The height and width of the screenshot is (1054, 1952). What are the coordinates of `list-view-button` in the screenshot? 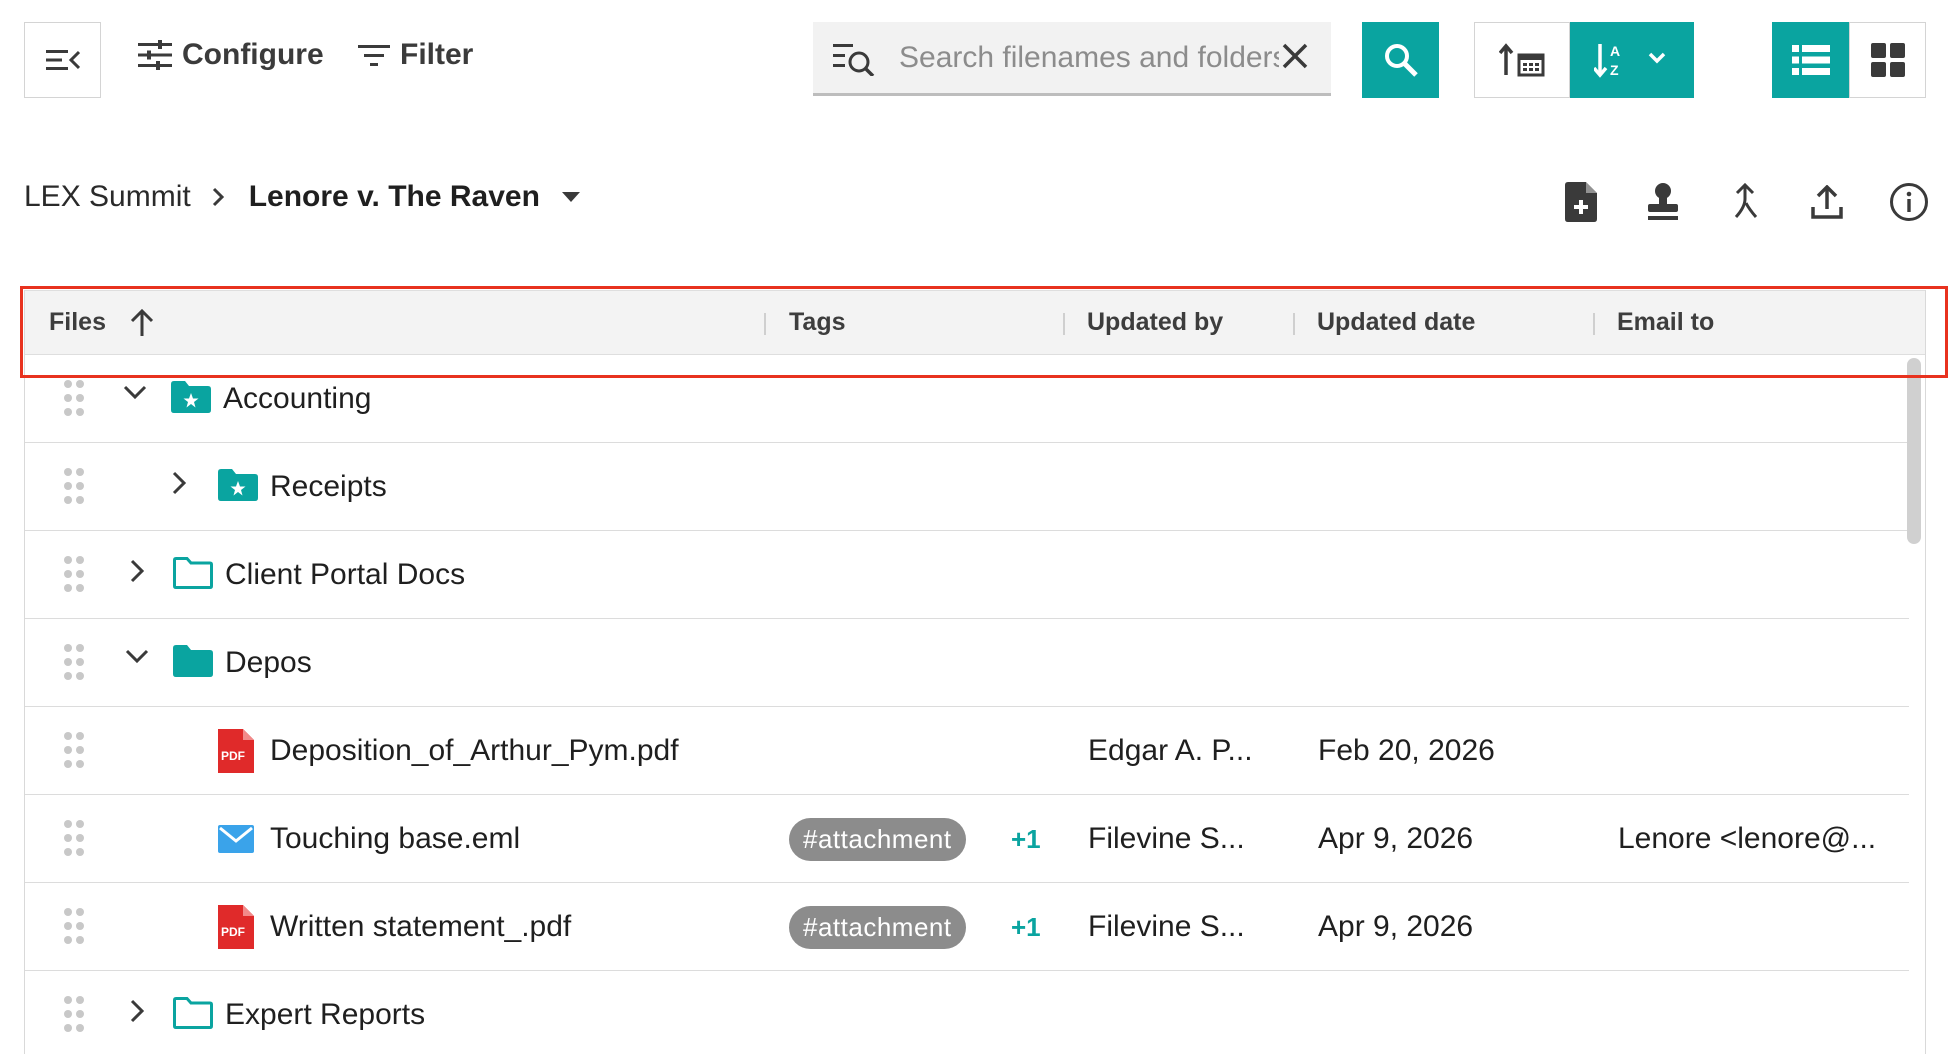 It's located at (1810, 60).